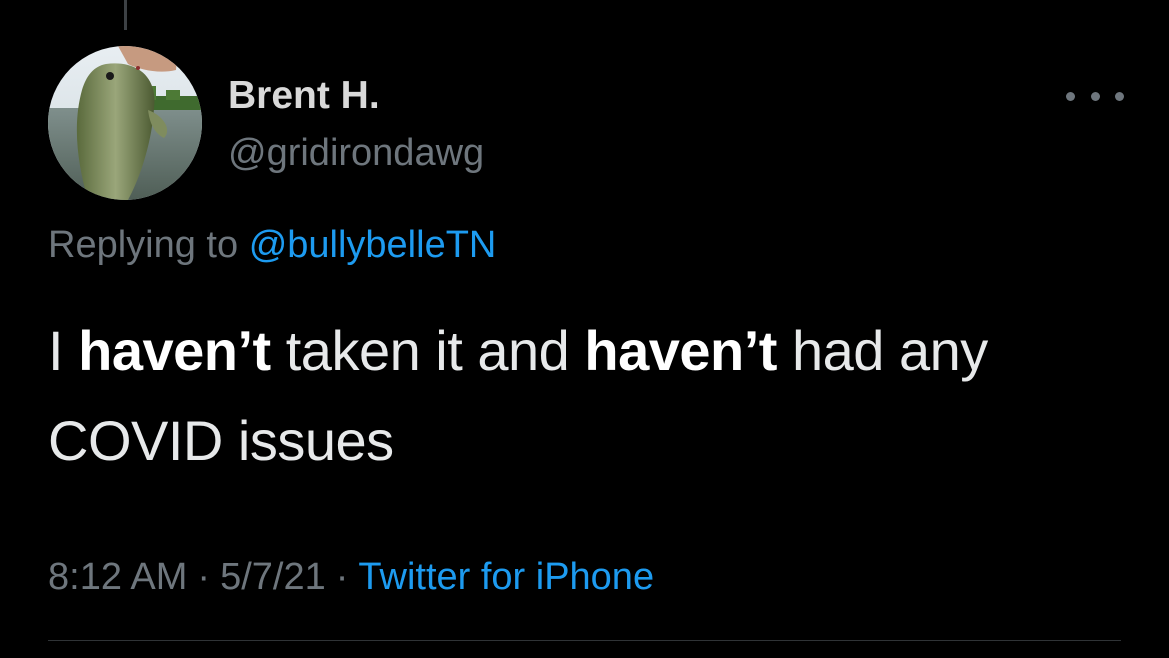 This screenshot has height=658, width=1169. I want to click on thread-connector-line, so click(125, 15).